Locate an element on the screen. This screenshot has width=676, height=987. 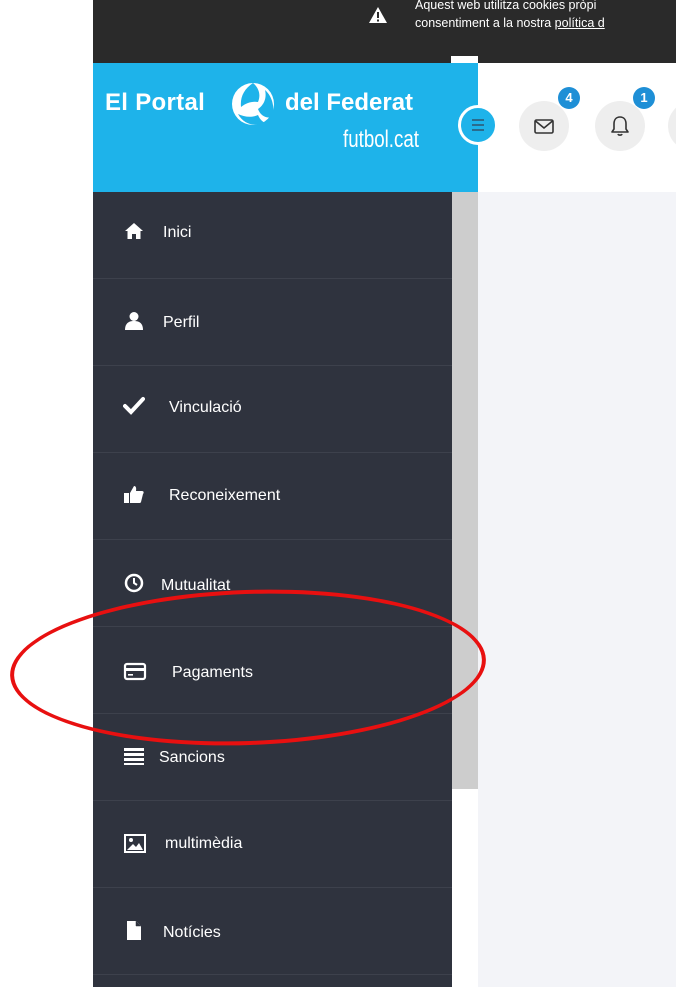
sidebar-item-label: Vinculació is located at coordinates (205, 407).